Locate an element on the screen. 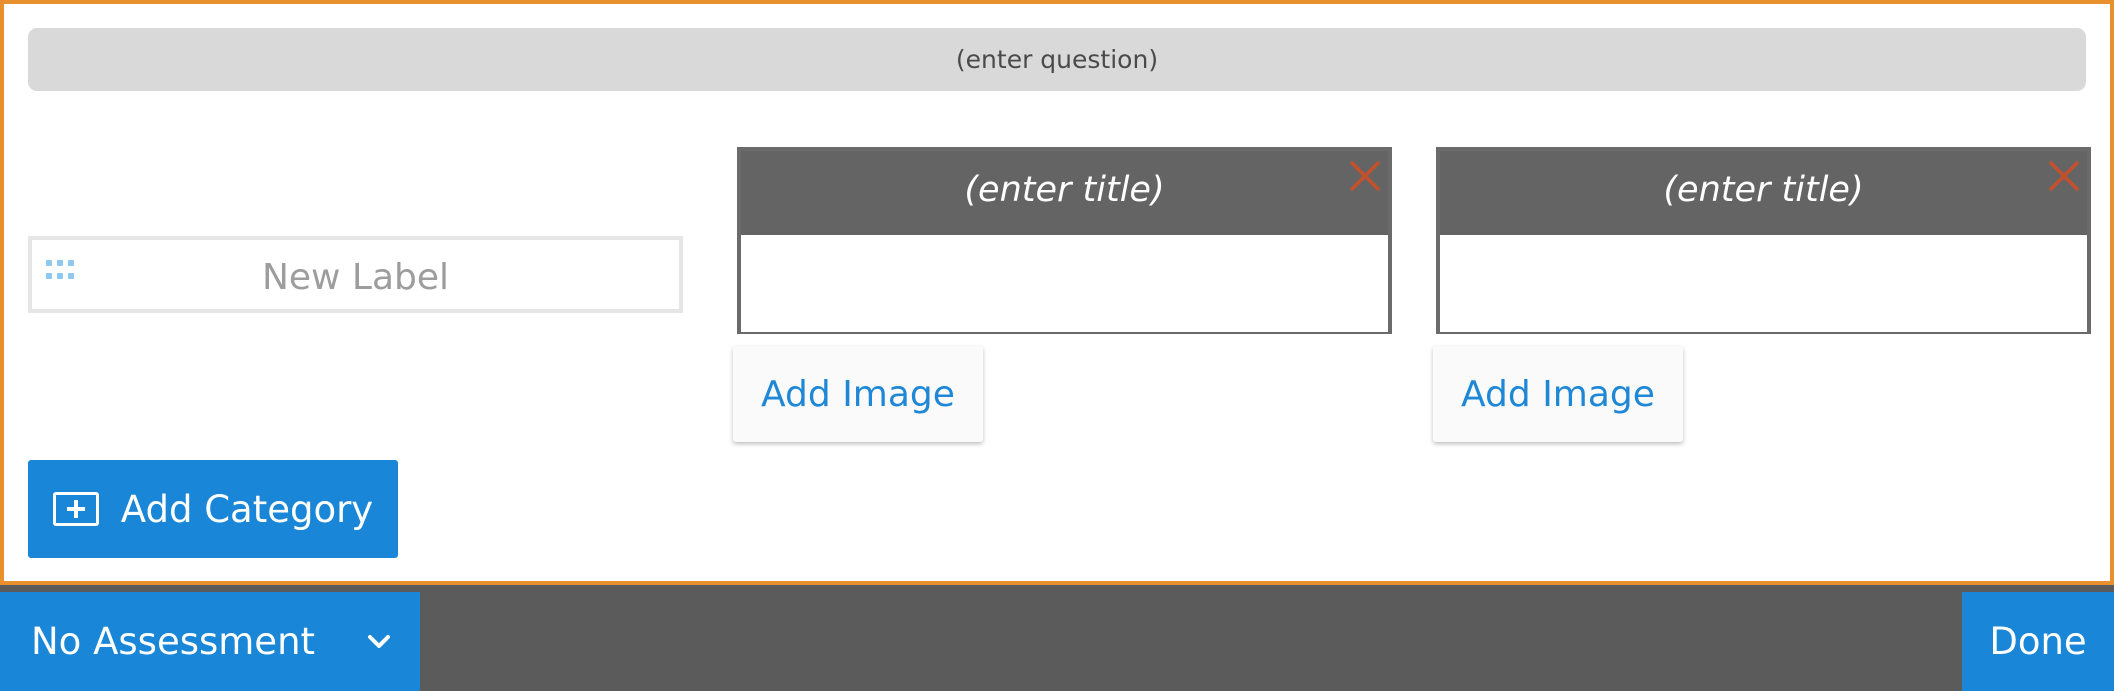  chevron-down-icon is located at coordinates (379, 641).